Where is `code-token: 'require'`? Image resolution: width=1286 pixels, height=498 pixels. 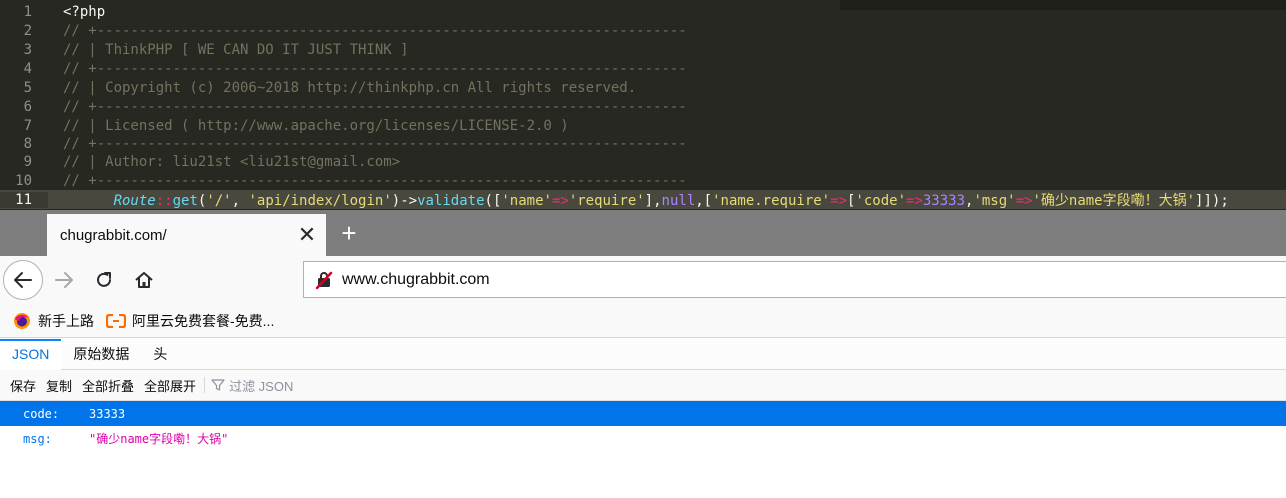 code-token: 'require' is located at coordinates (606, 200).